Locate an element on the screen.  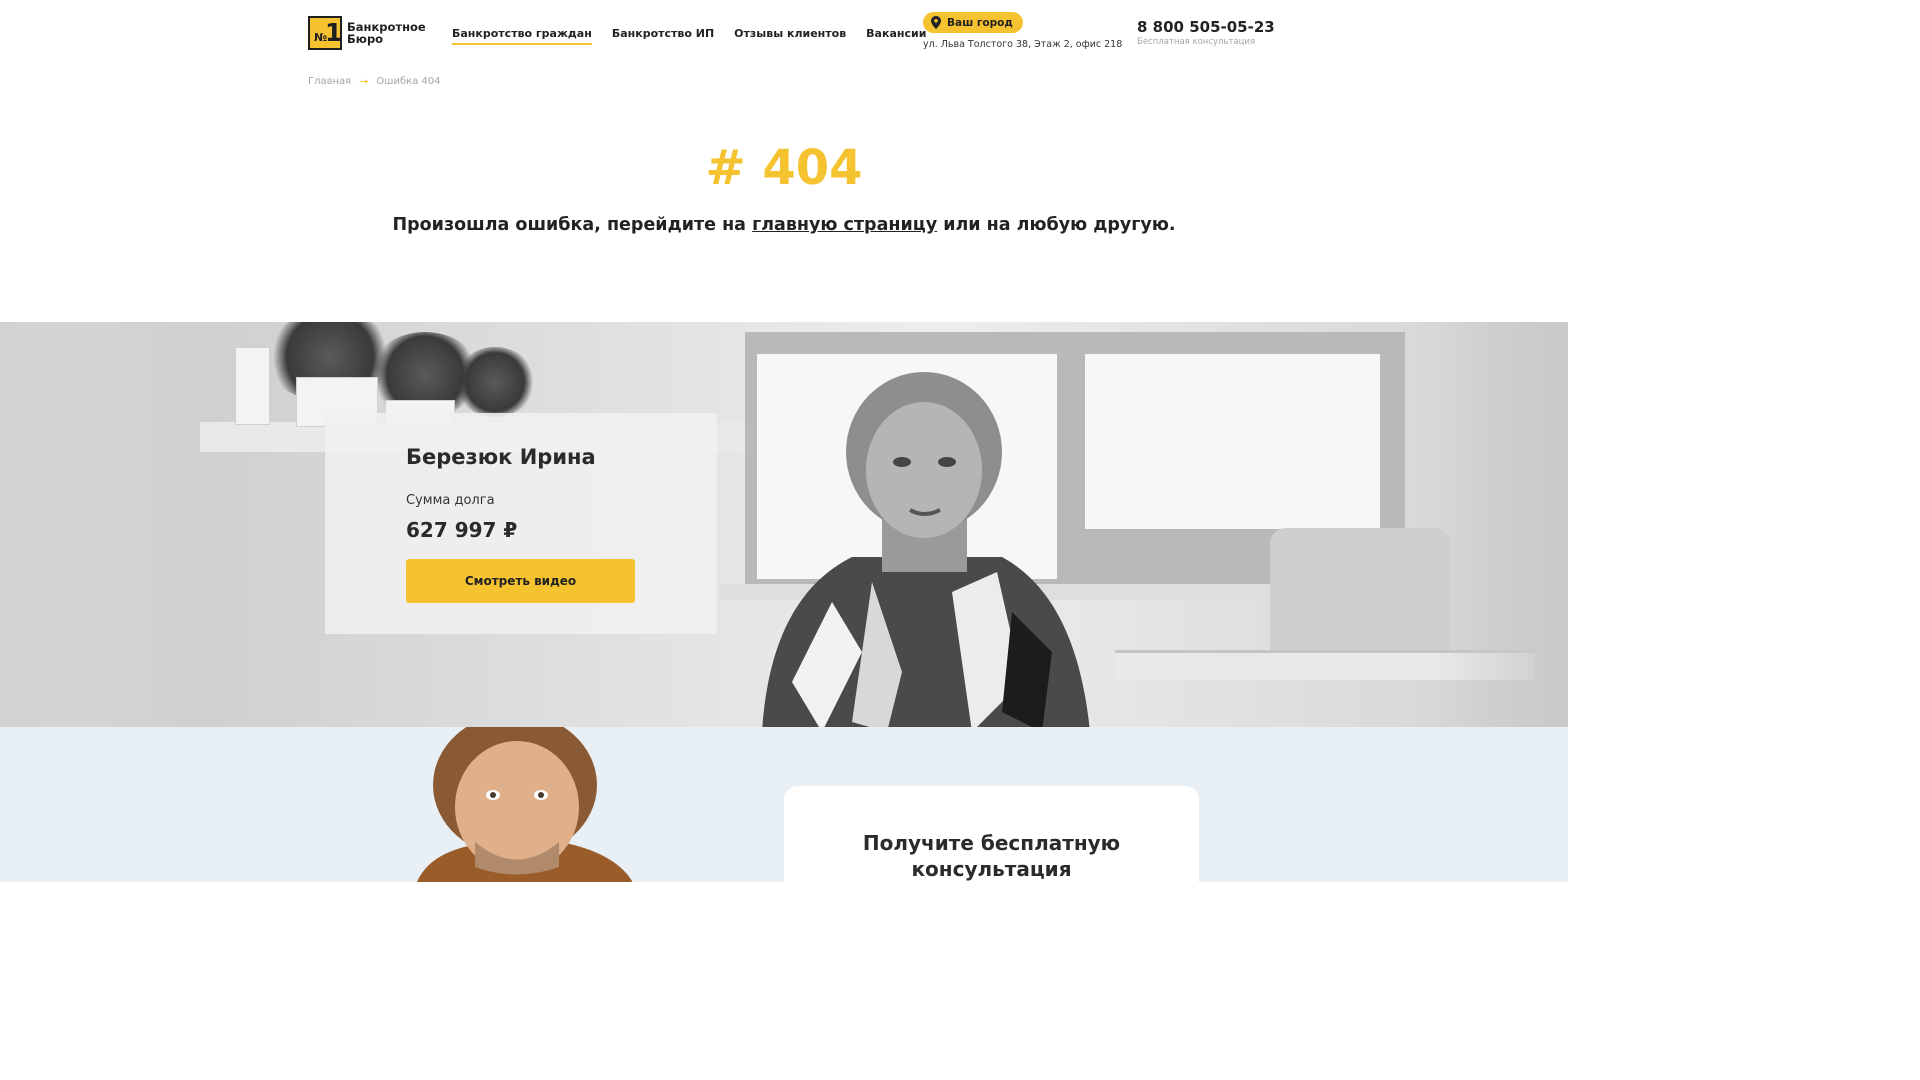
client-photo is located at coordinates (926, 549).